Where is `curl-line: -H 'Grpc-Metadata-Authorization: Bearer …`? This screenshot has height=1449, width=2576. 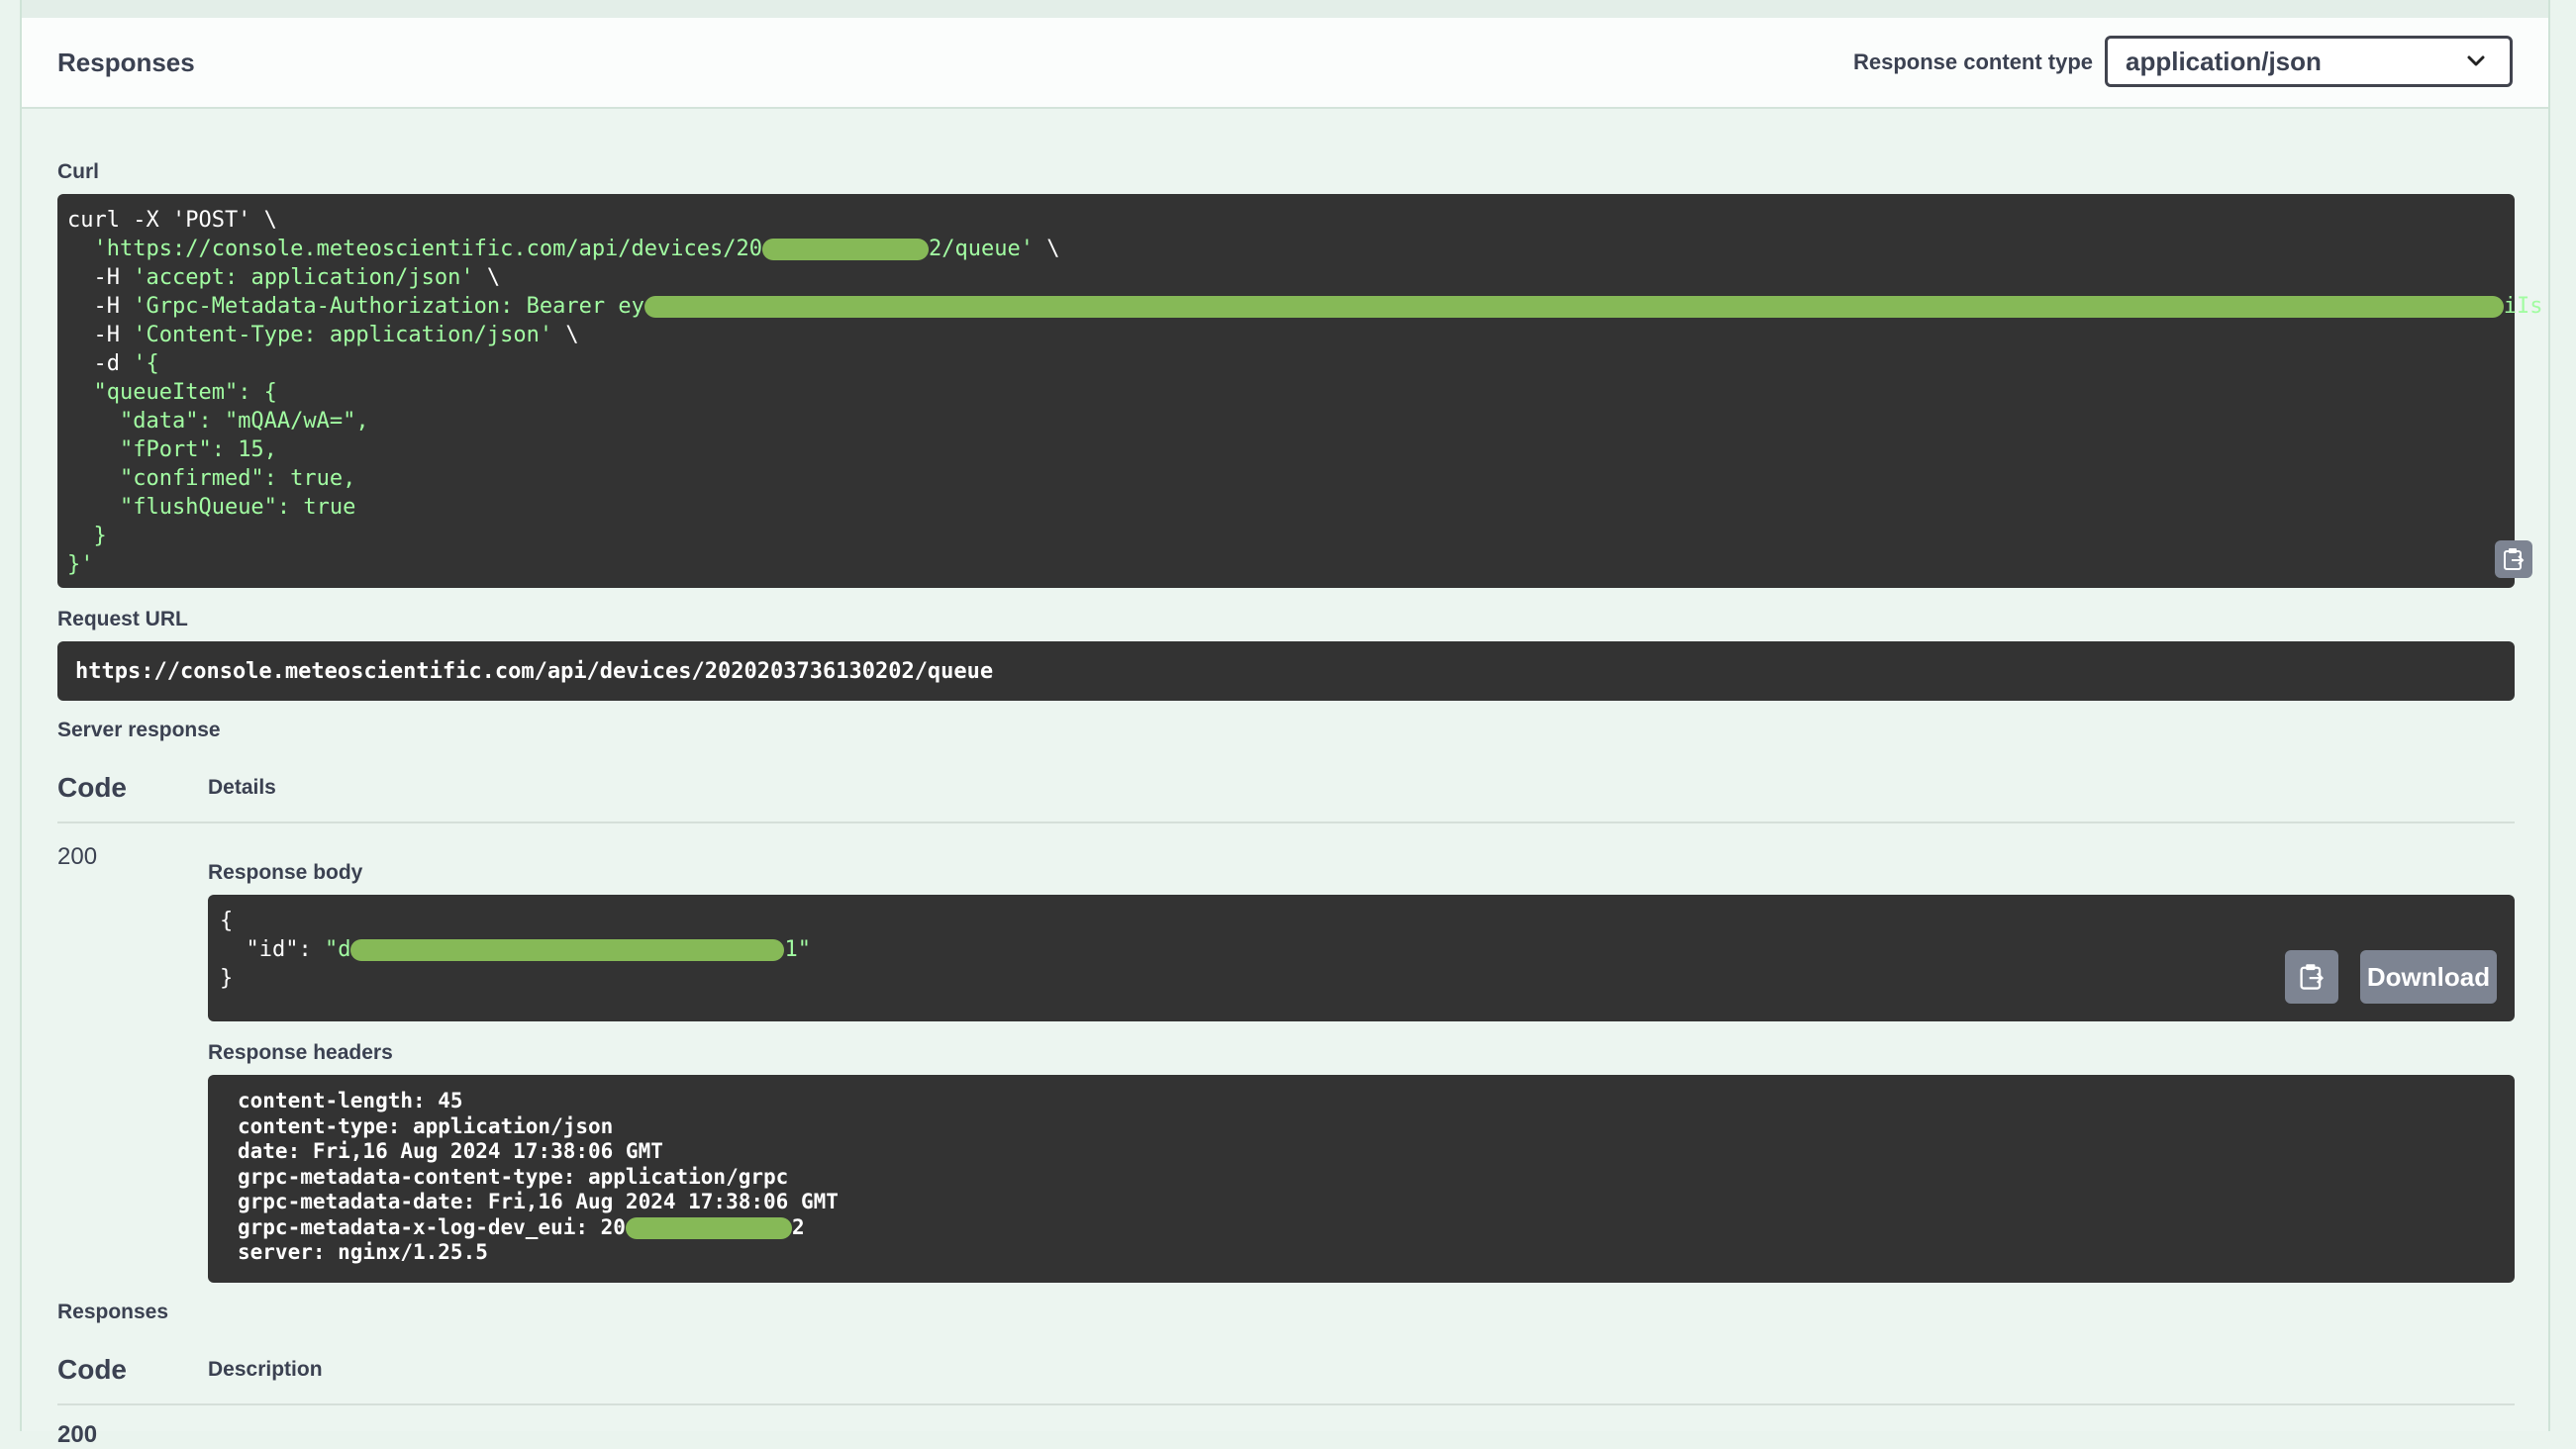 curl-line: -H 'Grpc-Metadata-Authorization: Bearer … is located at coordinates (1318, 306).